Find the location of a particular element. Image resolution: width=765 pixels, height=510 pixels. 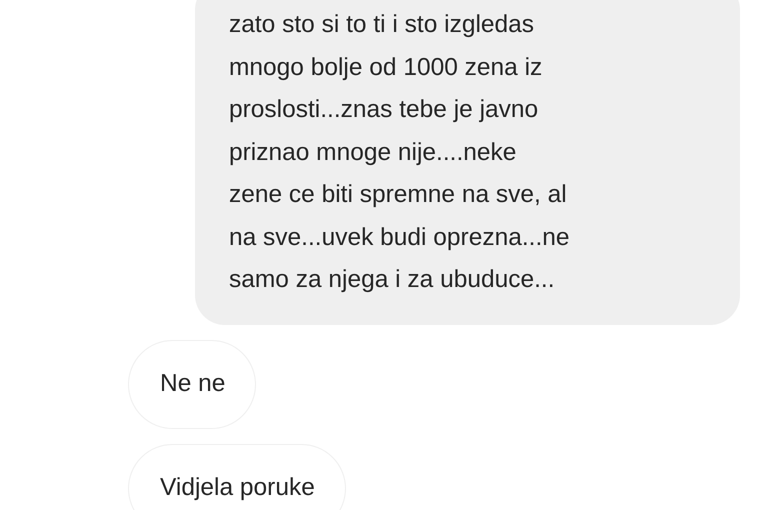

message-bubble: Ne ne is located at coordinates (192, 384).